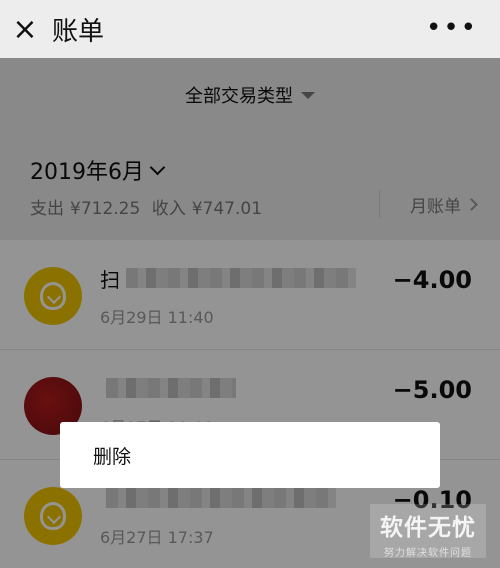  What do you see at coordinates (452, 28) in the screenshot?
I see `more-options-icon: •••` at bounding box center [452, 28].